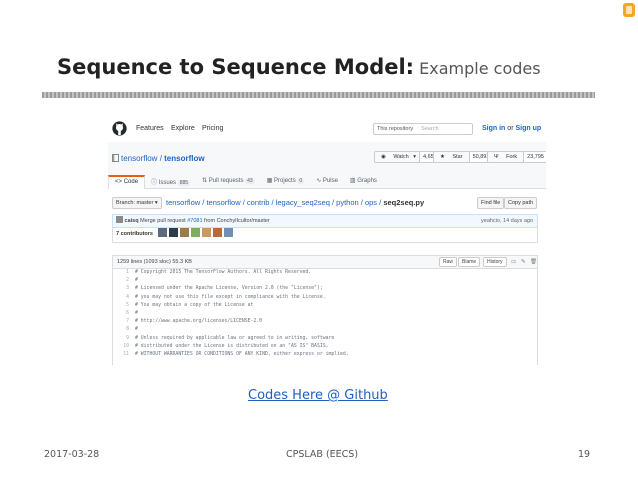  I want to click on line-number: 6, so click(124, 314).